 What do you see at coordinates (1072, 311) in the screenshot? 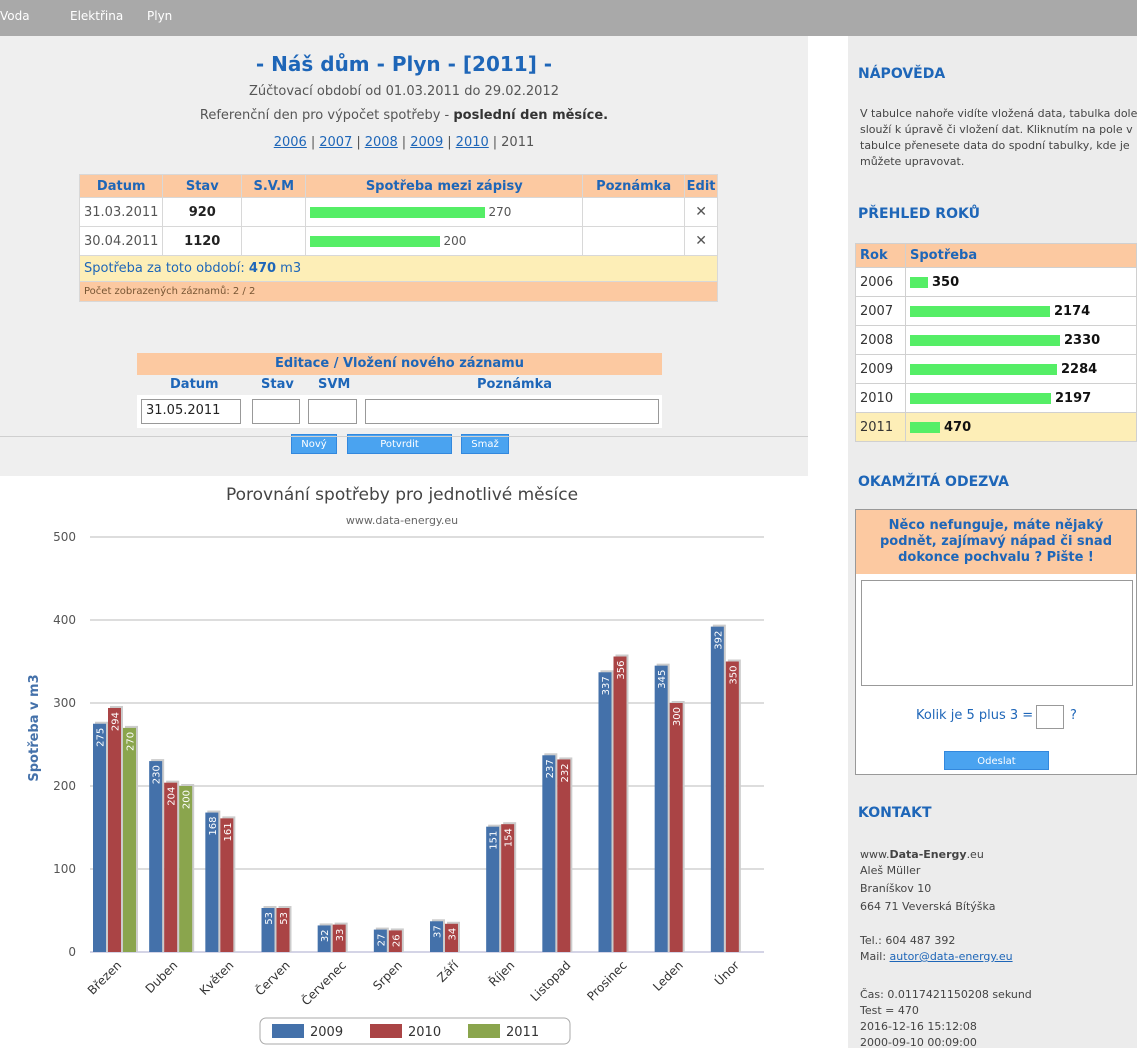
I see `year-value: 2174` at bounding box center [1072, 311].